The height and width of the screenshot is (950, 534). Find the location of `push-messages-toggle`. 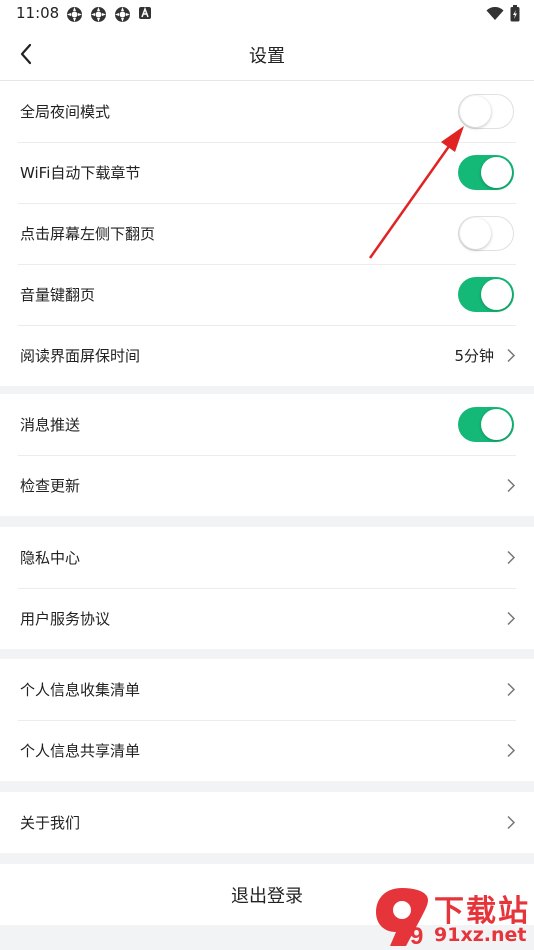

push-messages-toggle is located at coordinates (486, 424).